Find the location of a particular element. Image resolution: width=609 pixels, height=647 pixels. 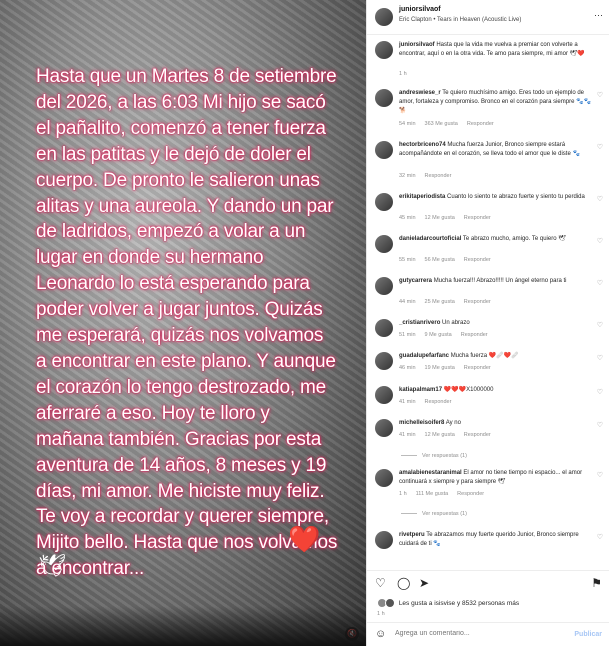

comment-time: 55 min is located at coordinates (407, 260).